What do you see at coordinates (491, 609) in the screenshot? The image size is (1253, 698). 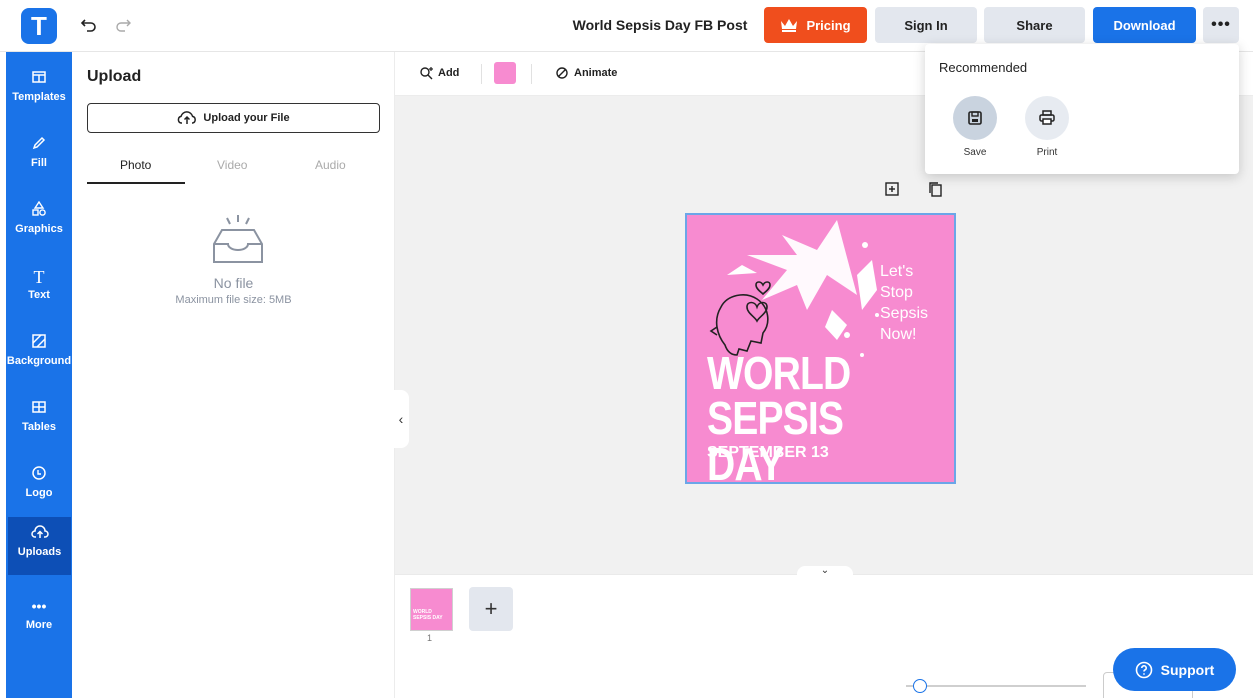 I see `add-page-button: +` at bounding box center [491, 609].